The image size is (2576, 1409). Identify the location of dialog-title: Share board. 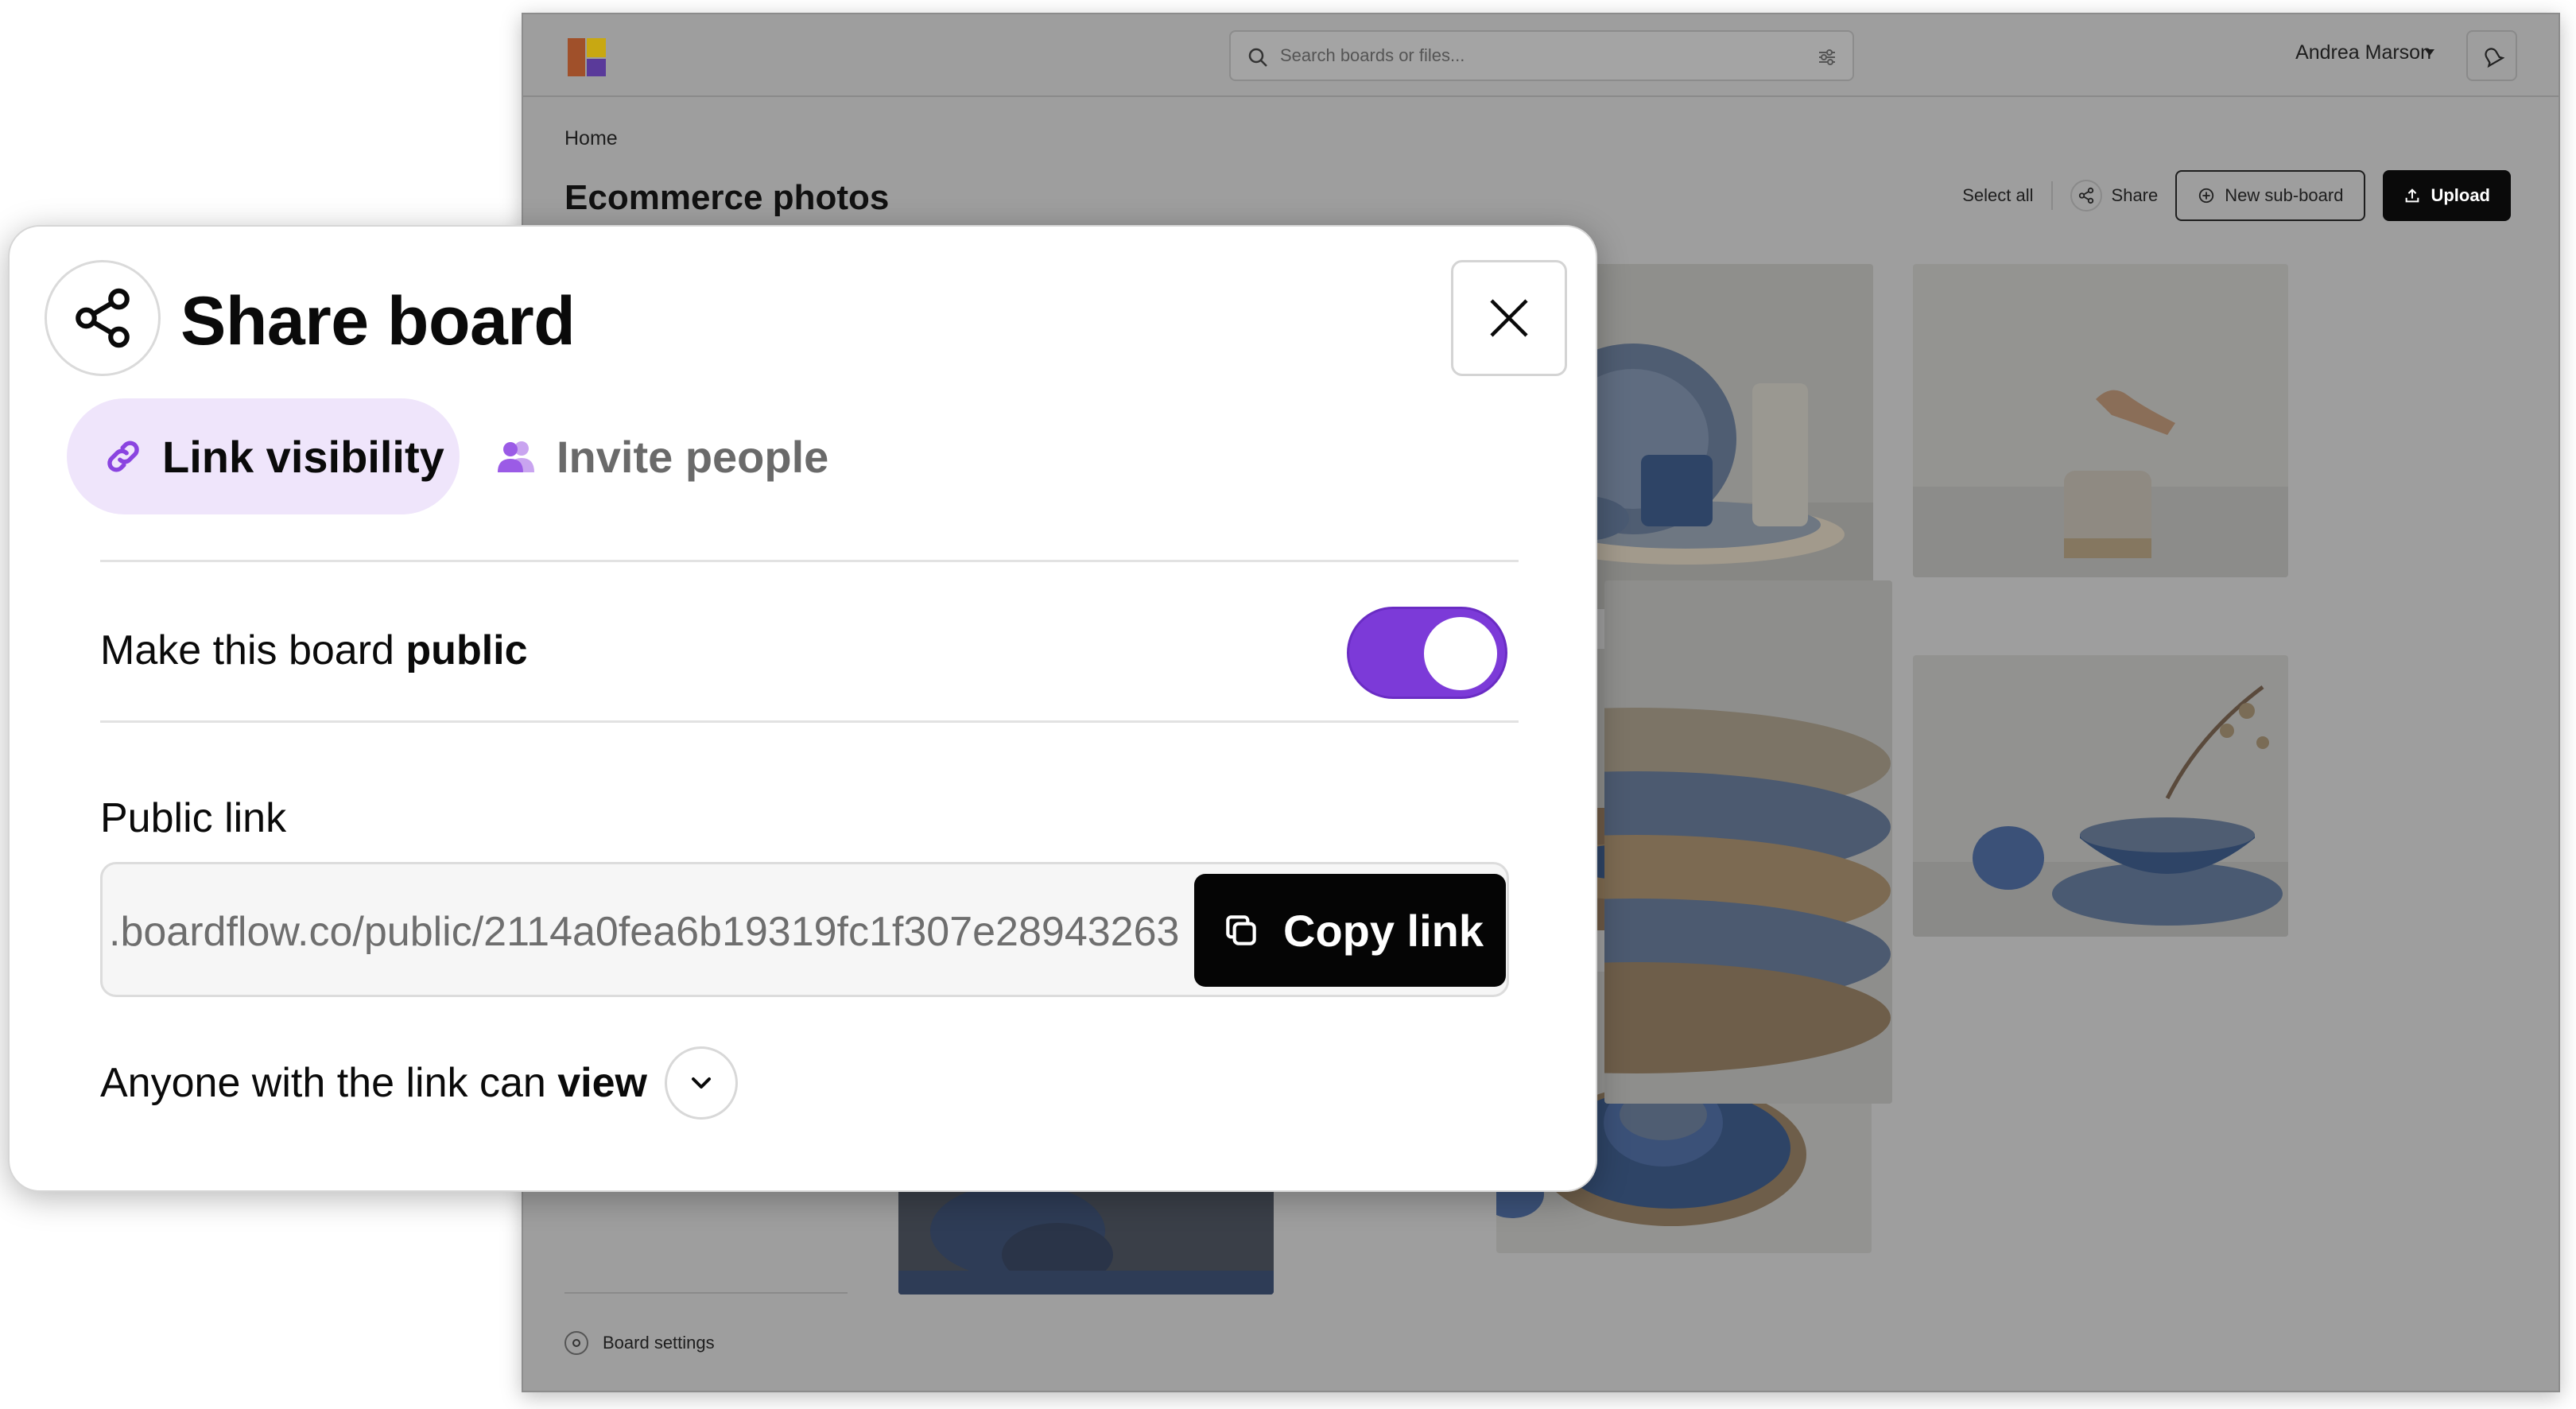
(378, 321).